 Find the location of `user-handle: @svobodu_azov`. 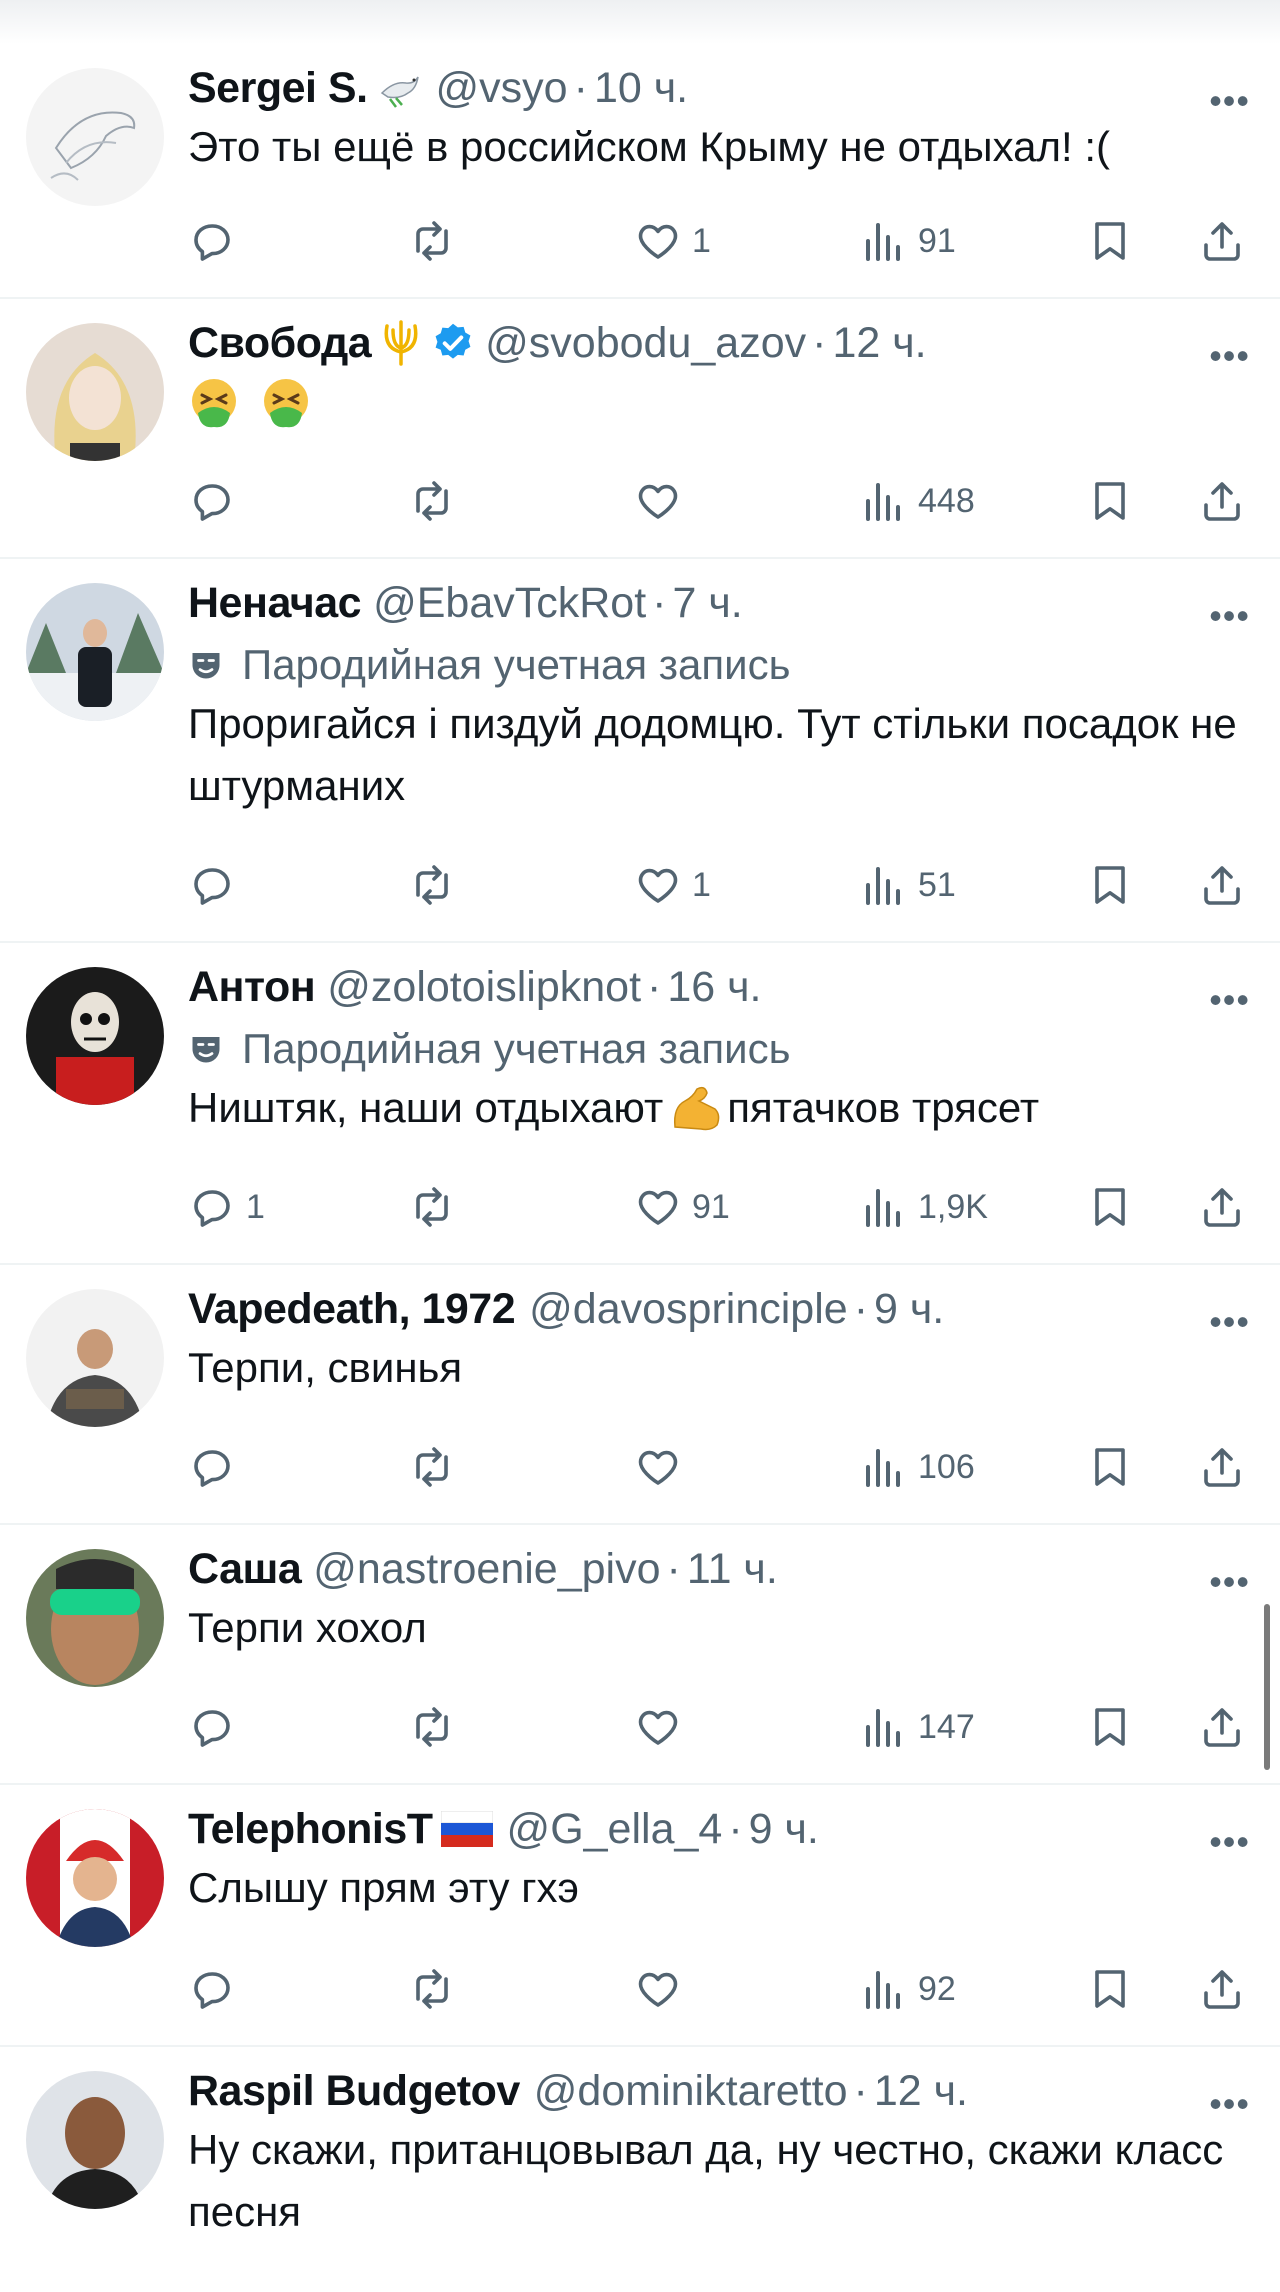

user-handle: @svobodu_azov is located at coordinates (645, 343).